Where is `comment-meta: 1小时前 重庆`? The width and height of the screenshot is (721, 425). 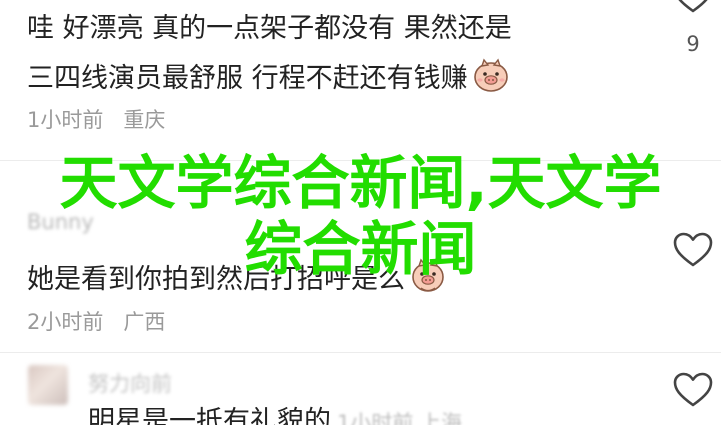
comment-meta: 1小时前 重庆 is located at coordinates (96, 119).